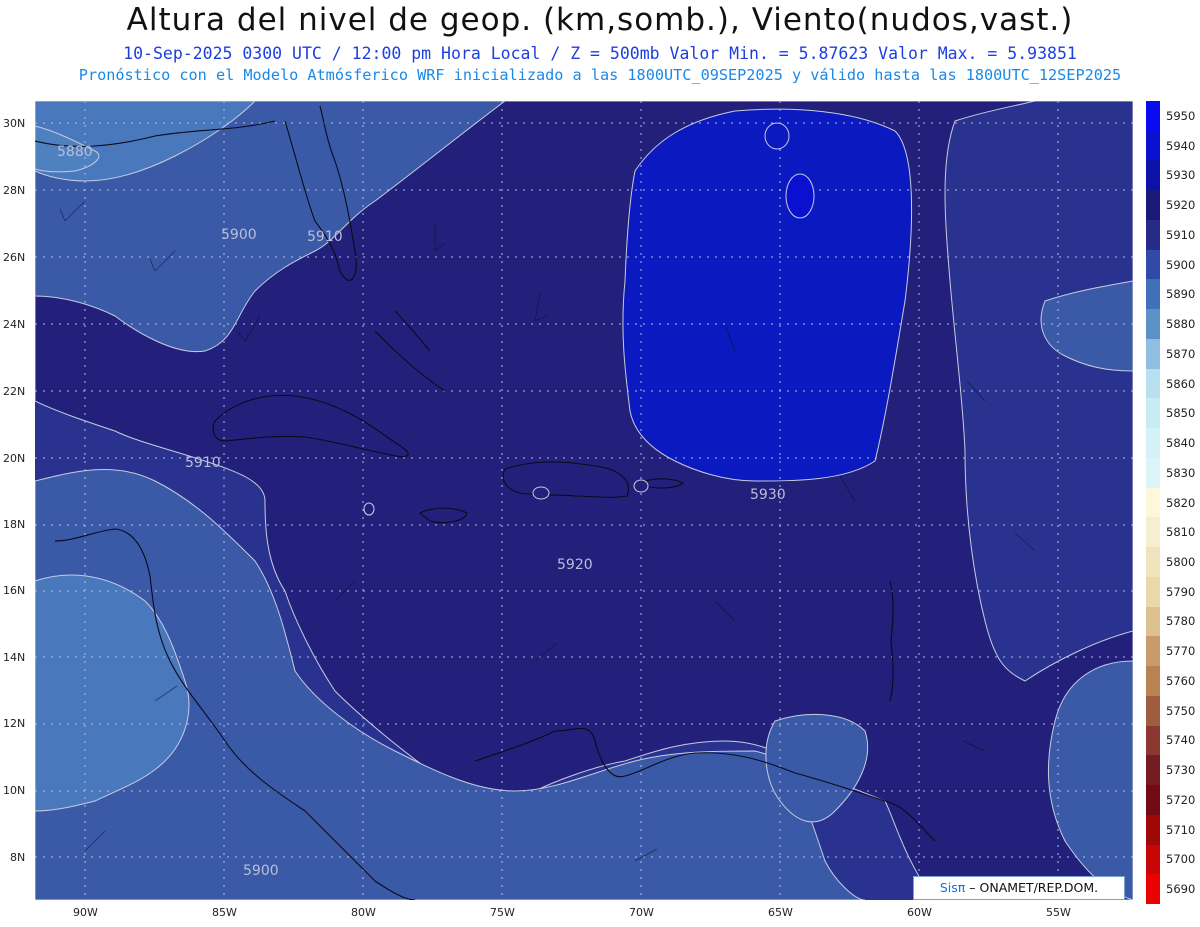 The image size is (1200, 927). What do you see at coordinates (1181, 859) in the screenshot?
I see `colorbar-label: 5700` at bounding box center [1181, 859].